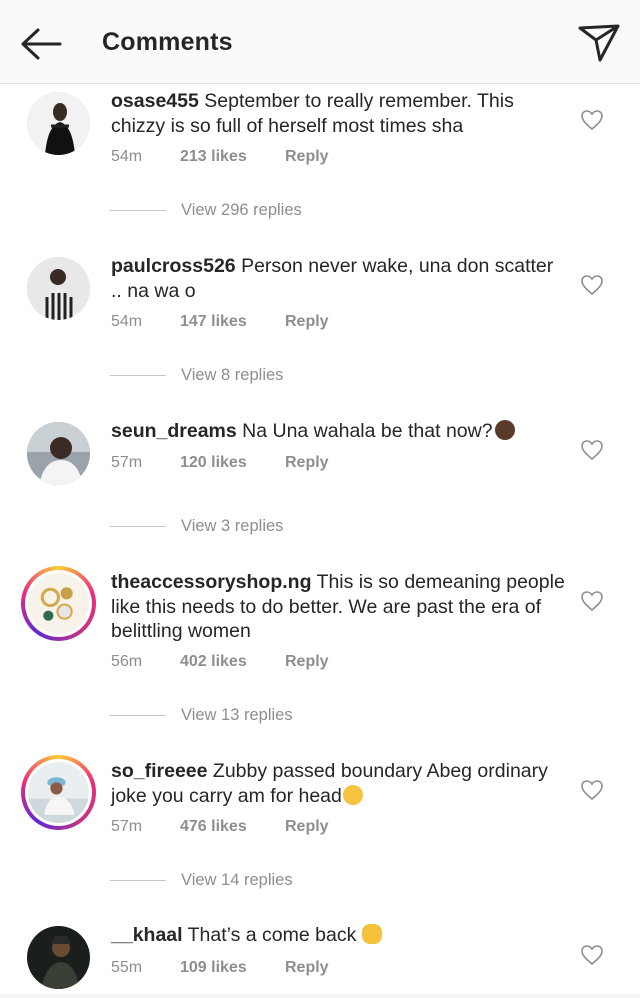  What do you see at coordinates (173, 266) in the screenshot?
I see `comment-username: paulcross526` at bounding box center [173, 266].